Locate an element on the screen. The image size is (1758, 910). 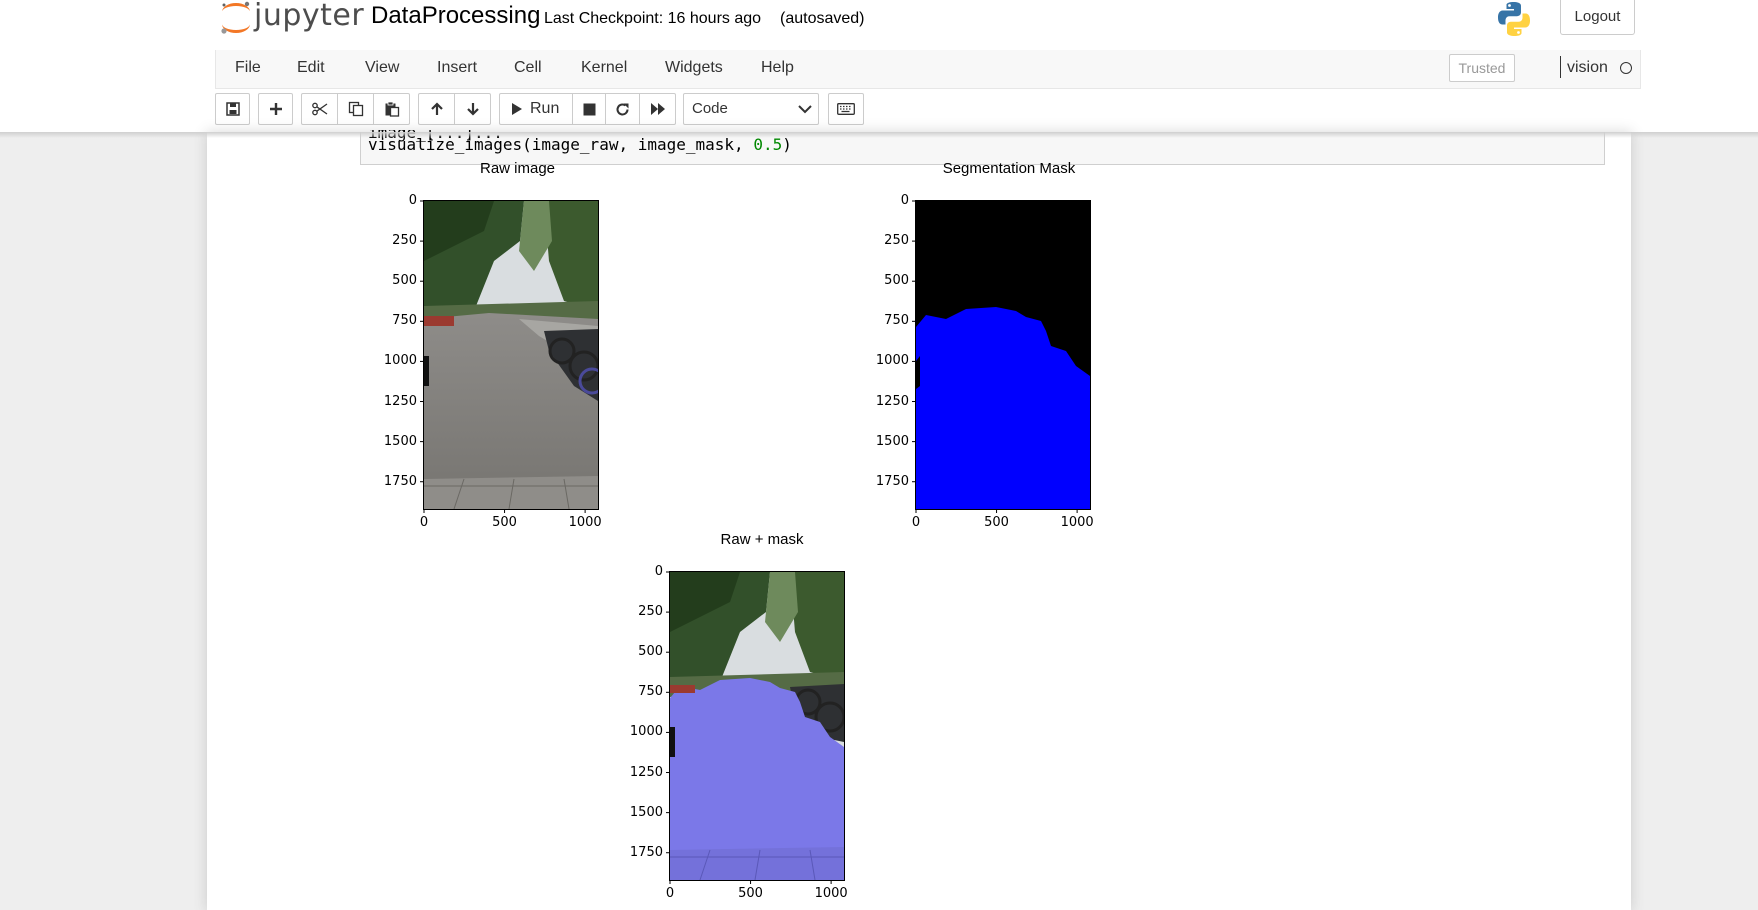
restart-run-all-button is located at coordinates (657, 109).